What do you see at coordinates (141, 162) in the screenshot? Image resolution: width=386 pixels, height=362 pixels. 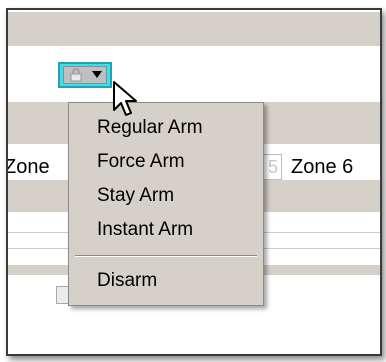 I see `menu-item-force-arm: Force Arm` at bounding box center [141, 162].